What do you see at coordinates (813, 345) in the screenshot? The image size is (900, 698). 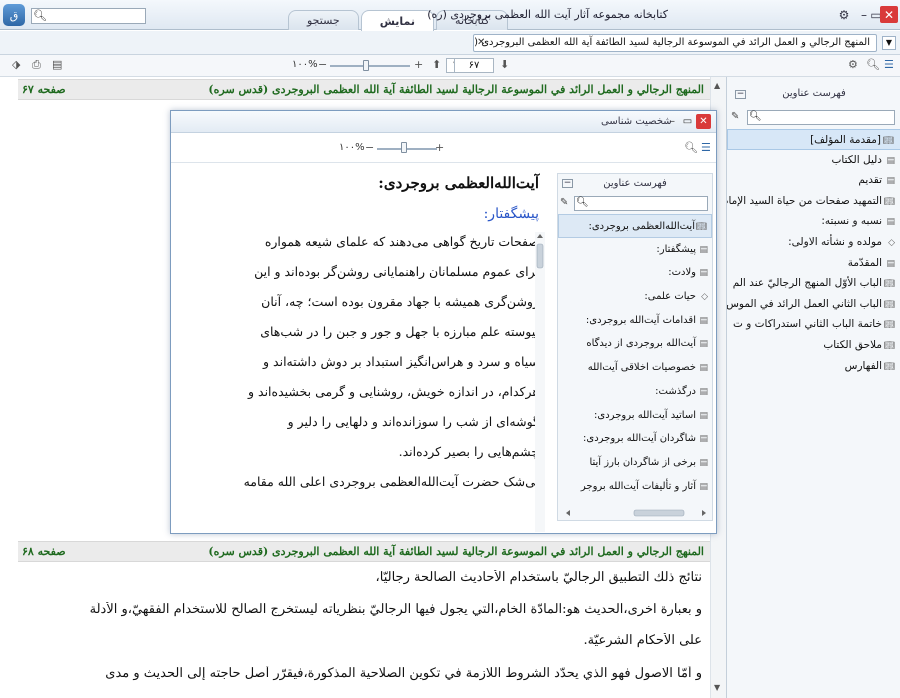 I see `toc-item: 📖︎ملاحق الكتاب` at bounding box center [813, 345].